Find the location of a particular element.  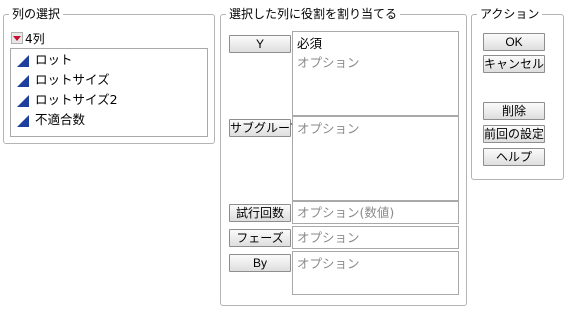

column-count-label: 4列 is located at coordinates (35, 38).